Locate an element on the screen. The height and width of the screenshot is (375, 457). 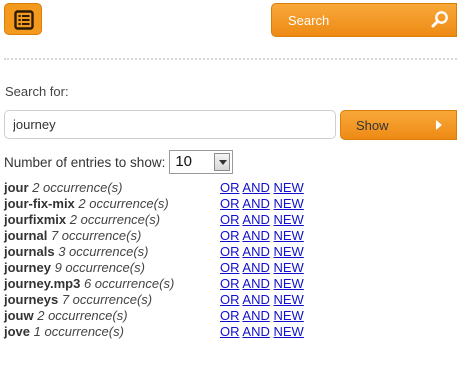
result-term: journeys is located at coordinates (31, 299).